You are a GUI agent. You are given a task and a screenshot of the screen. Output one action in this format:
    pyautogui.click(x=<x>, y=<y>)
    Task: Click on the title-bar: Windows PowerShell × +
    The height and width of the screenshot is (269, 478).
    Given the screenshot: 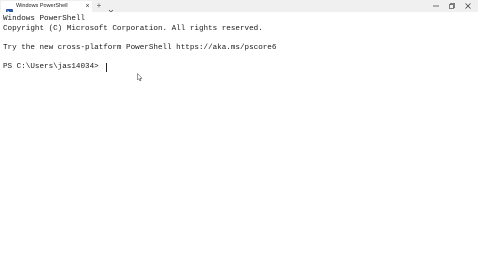 What is the action you would take?
    pyautogui.click(x=239, y=8)
    